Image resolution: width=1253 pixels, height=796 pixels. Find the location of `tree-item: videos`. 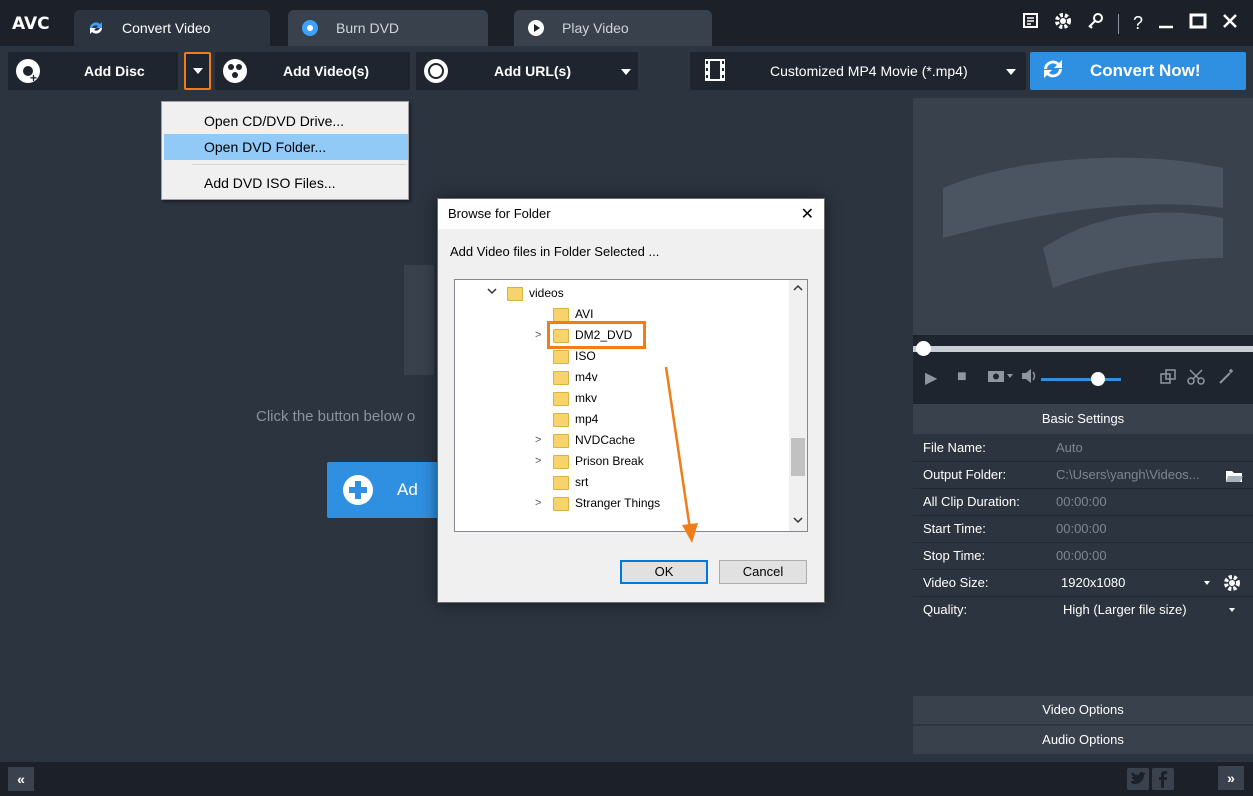

tree-item: videos is located at coordinates (525, 293).